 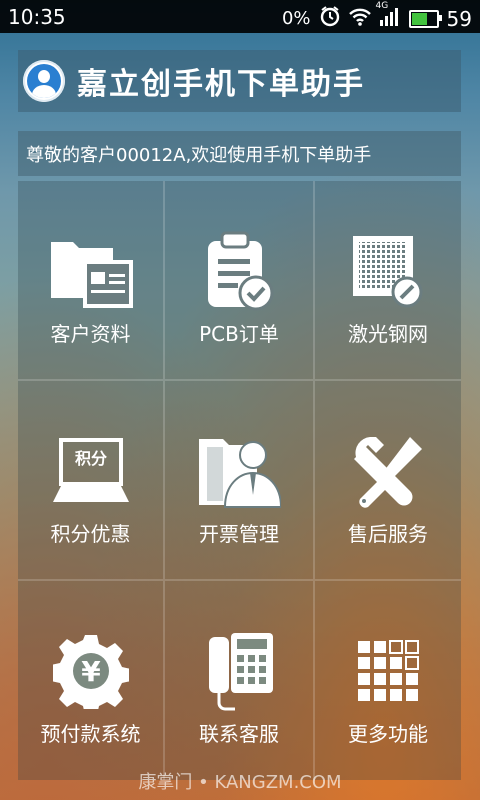 What do you see at coordinates (199, 155) in the screenshot?
I see `welcome-text: 尊敬的客户00012A,欢迎使用手机下单助手` at bounding box center [199, 155].